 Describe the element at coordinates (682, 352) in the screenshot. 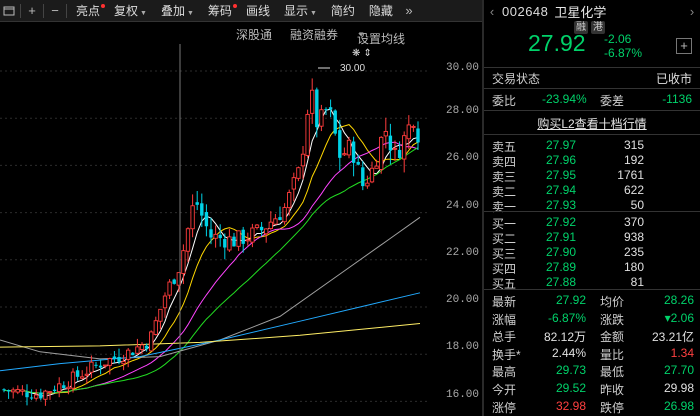

I see `stat-value: 1.34` at that location.